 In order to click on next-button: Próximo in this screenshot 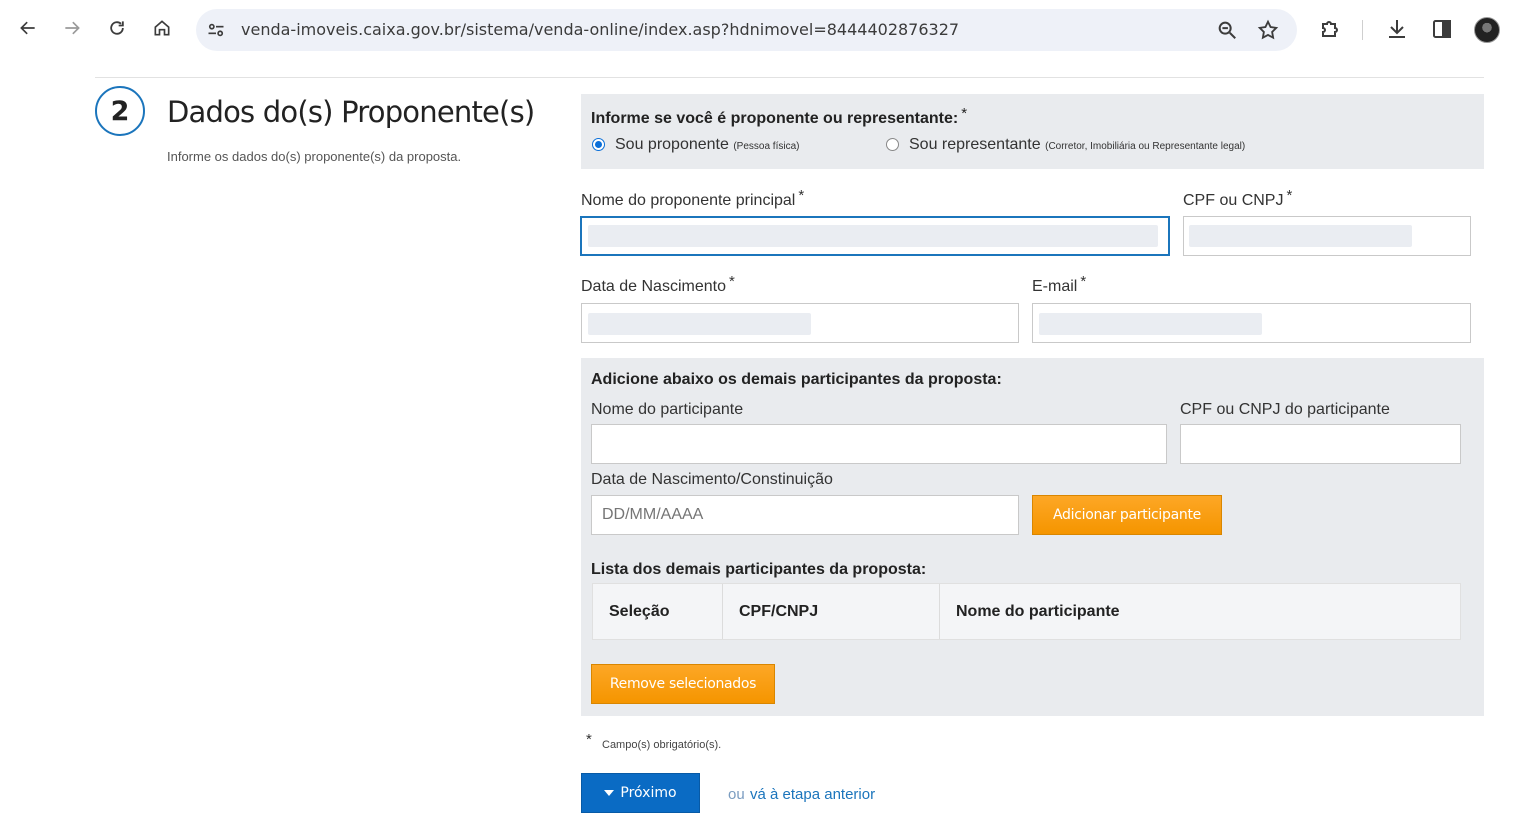, I will do `click(640, 793)`.